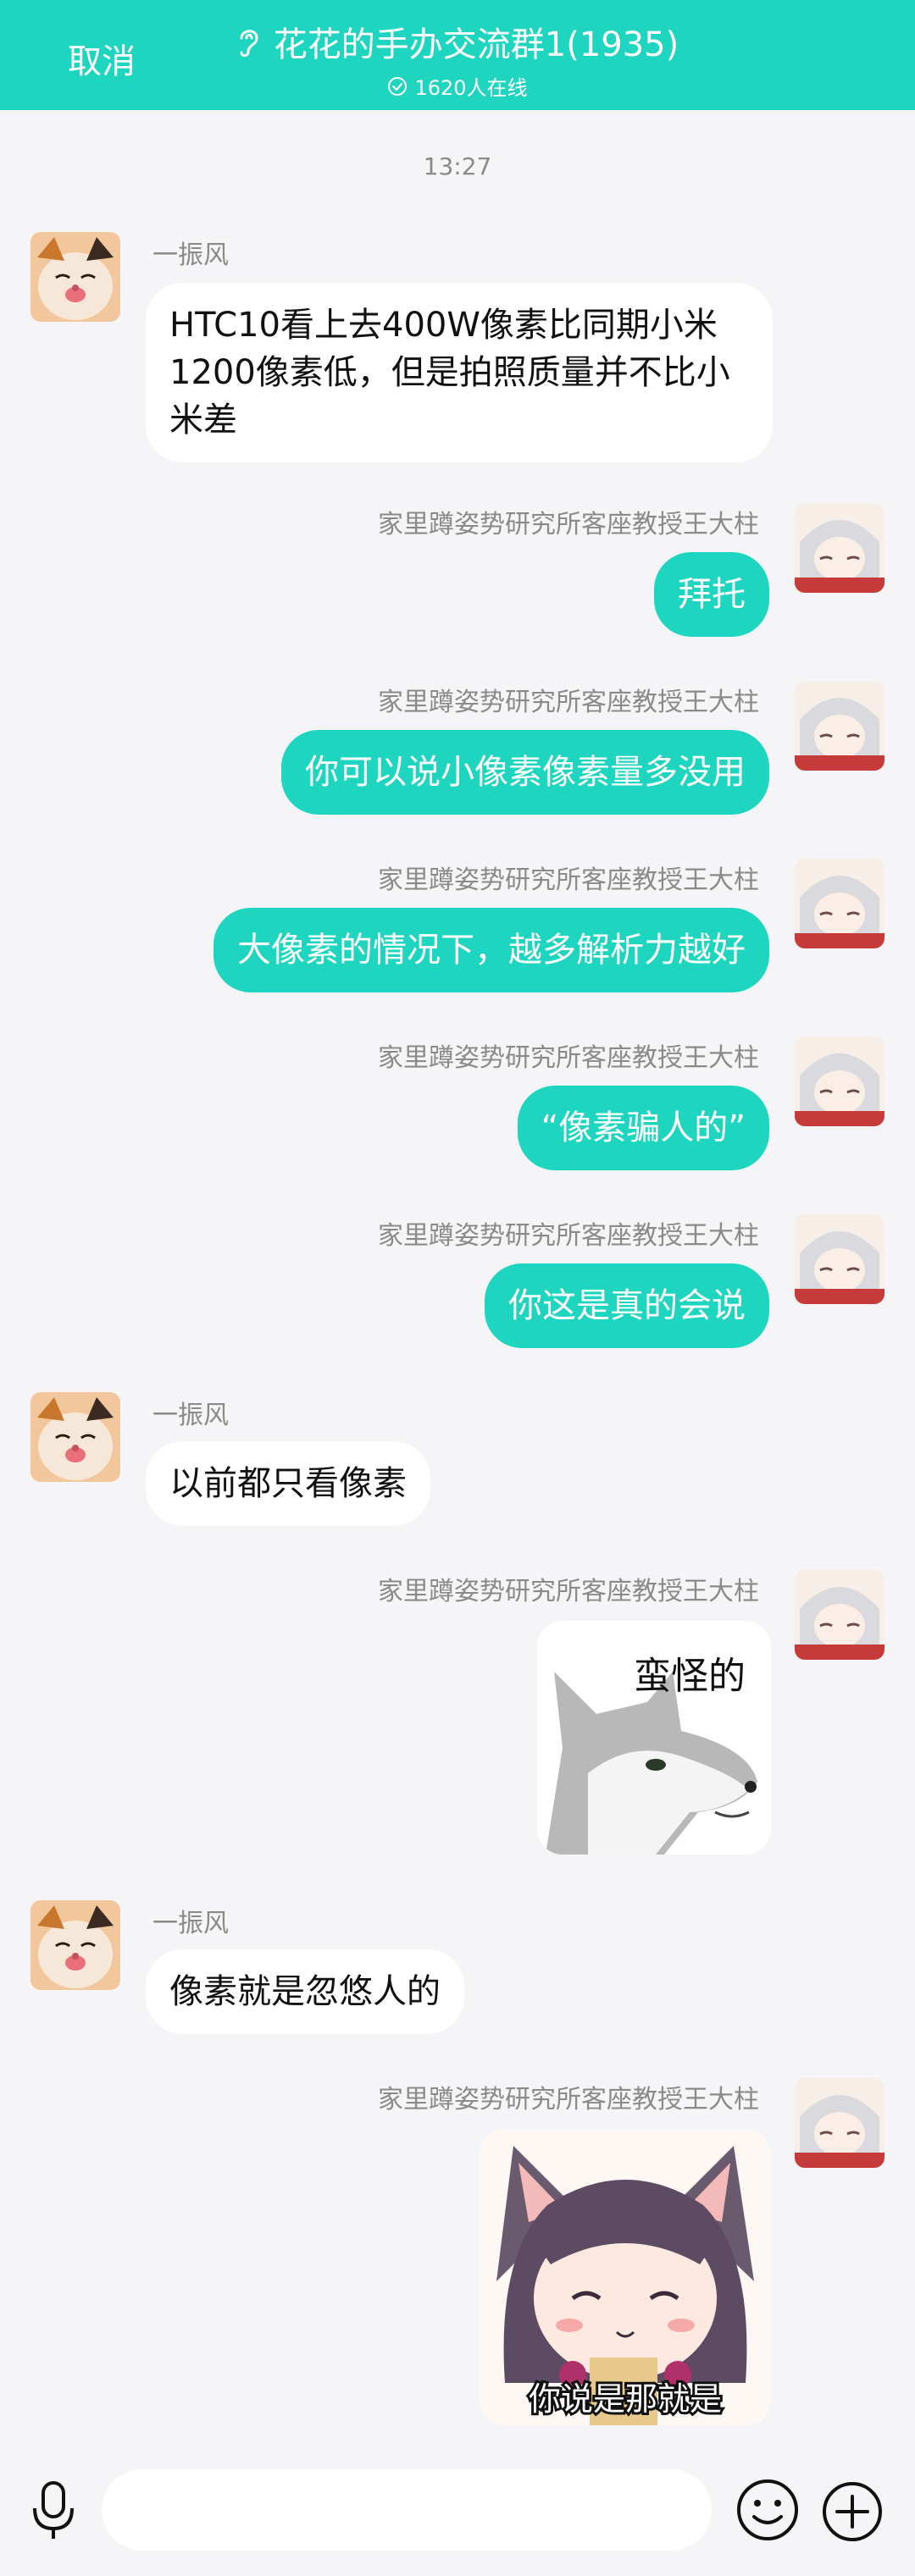 The height and width of the screenshot is (2576, 915). I want to click on message-bubble: 以前都只看像素, so click(288, 1483).